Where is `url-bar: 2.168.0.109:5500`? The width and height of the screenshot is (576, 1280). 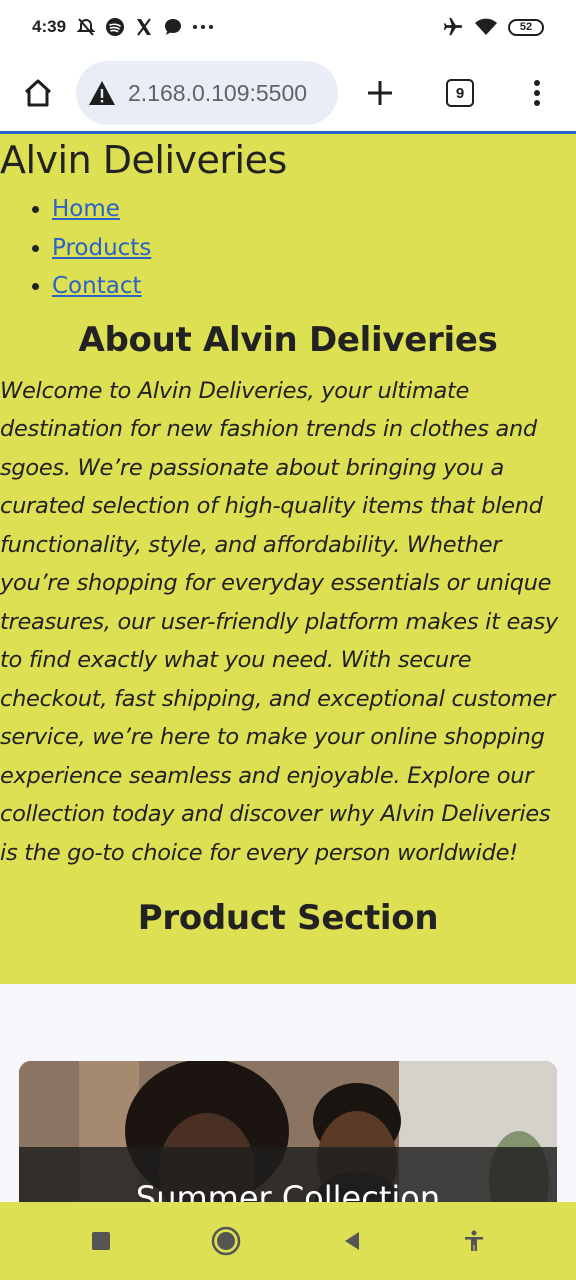 url-bar: 2.168.0.109:5500 is located at coordinates (207, 93).